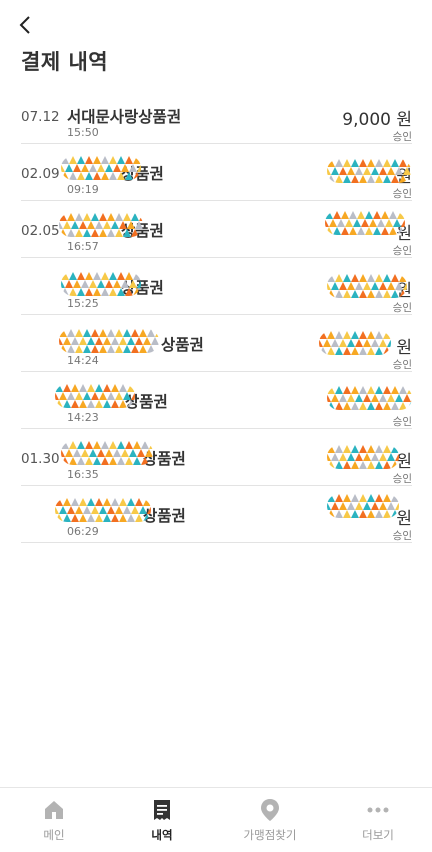 The image size is (432, 852). Describe the element at coordinates (216, 400) in the screenshot. I see `transaction-row: 상품권 14:23 승인` at that location.